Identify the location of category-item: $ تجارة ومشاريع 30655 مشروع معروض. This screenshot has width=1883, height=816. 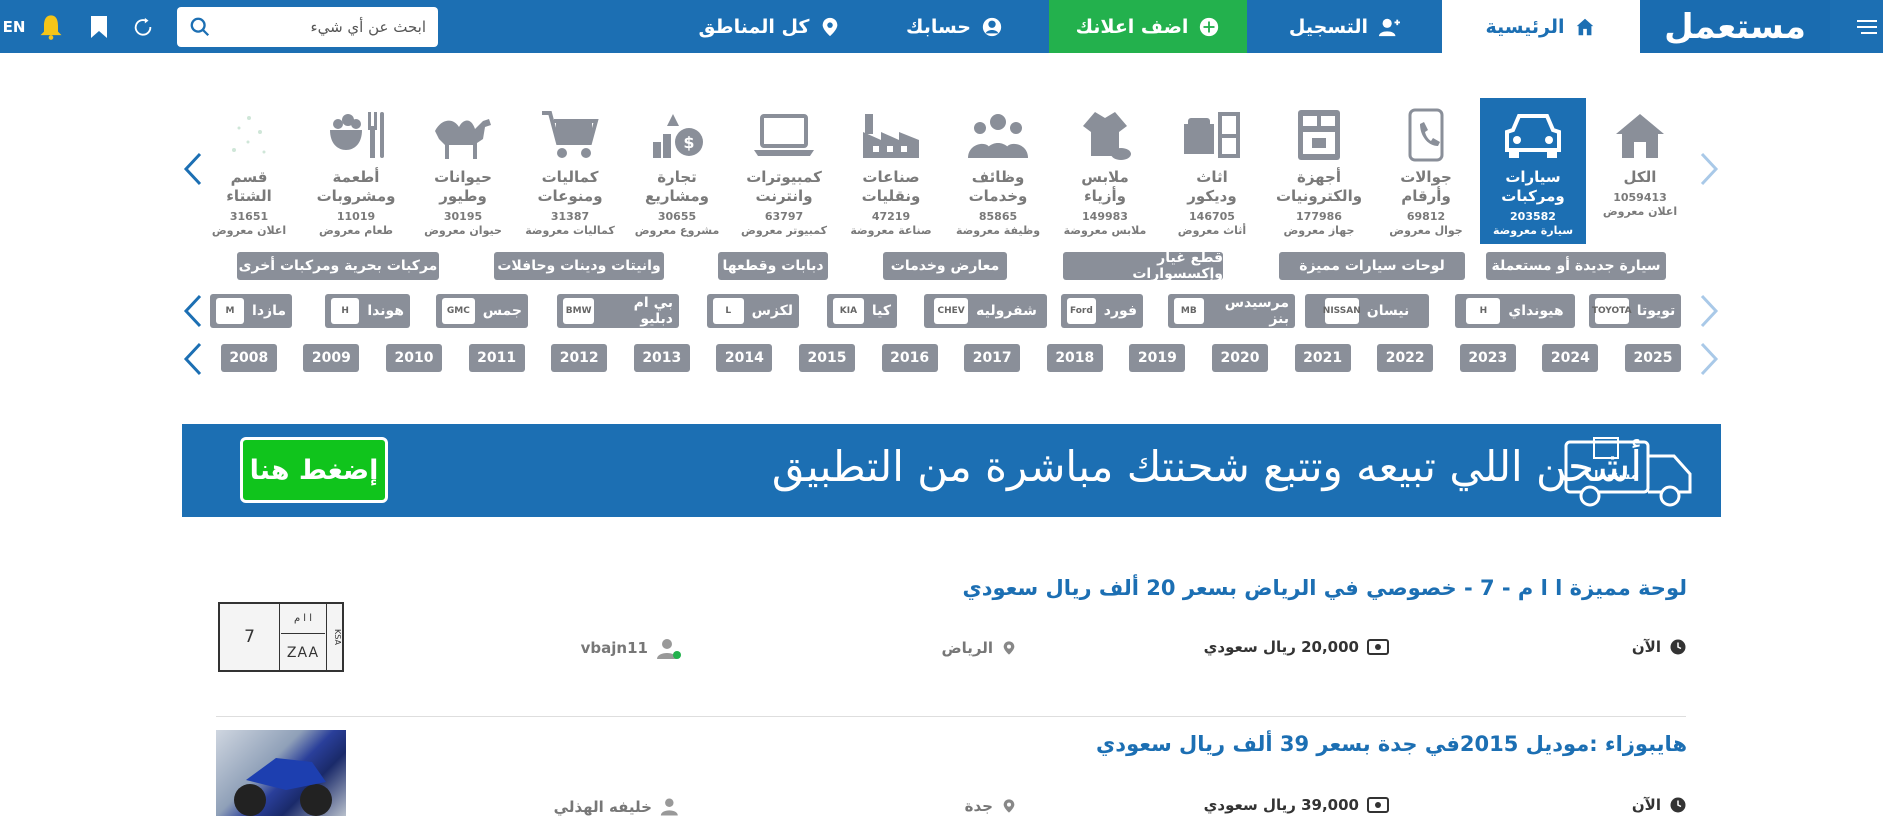
(677, 171).